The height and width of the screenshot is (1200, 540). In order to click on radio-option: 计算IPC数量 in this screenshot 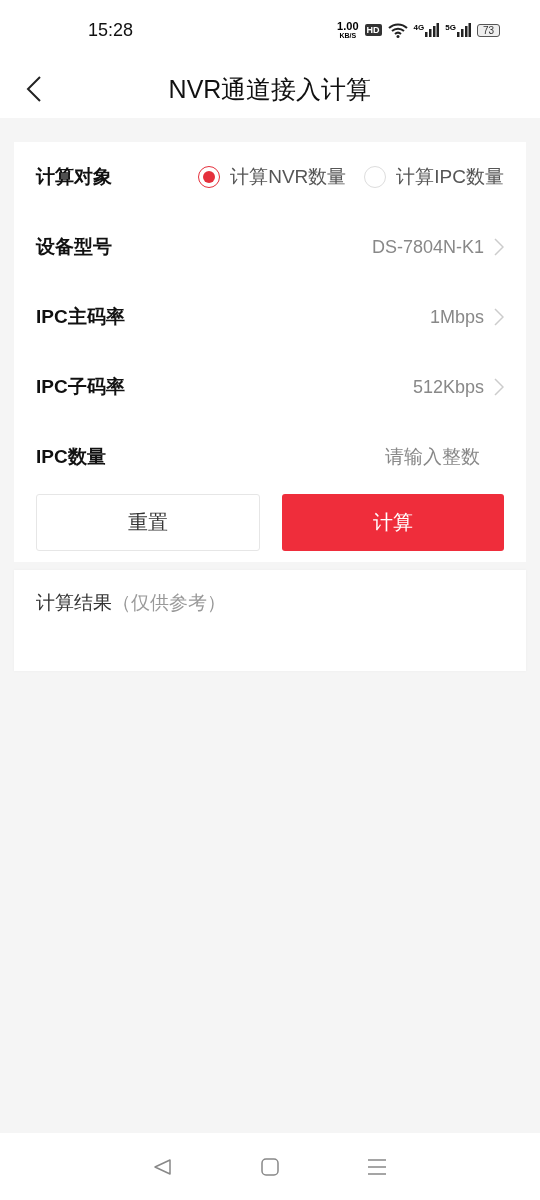, I will do `click(434, 177)`.